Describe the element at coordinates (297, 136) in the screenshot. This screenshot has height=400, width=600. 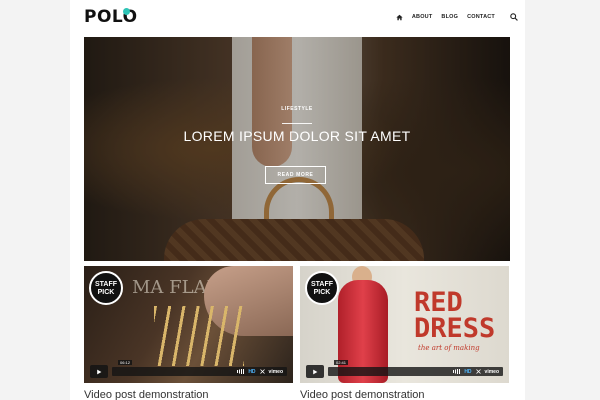
I see `hero-title: LOREM IPSUM DOLOR SIT AMET` at that location.